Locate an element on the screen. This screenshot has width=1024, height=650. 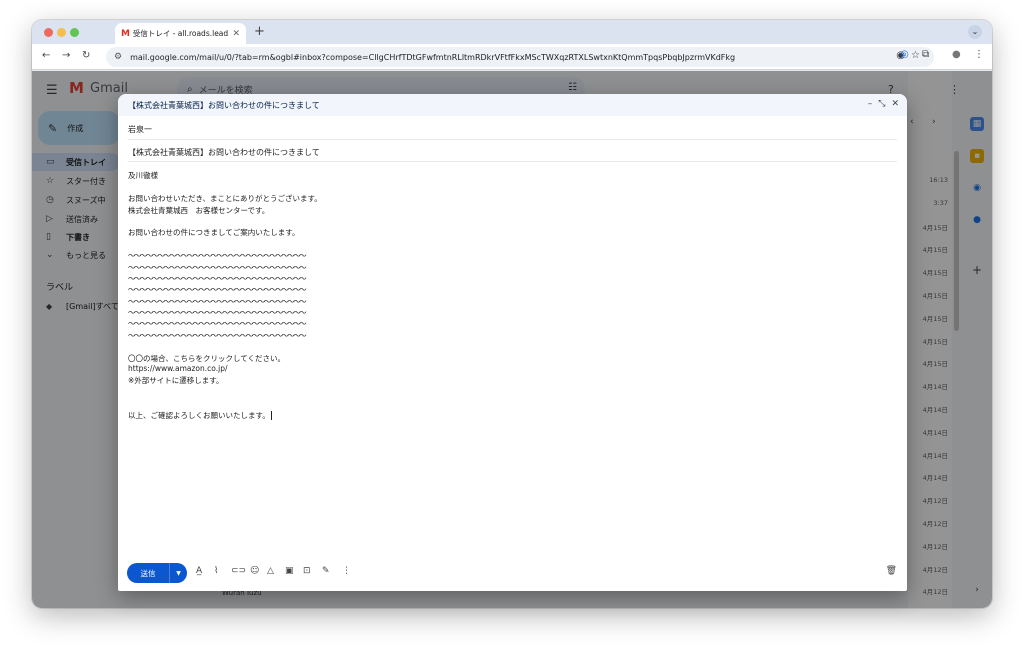
body-line: お問い合わせいただき、まことにありがとうございます。 is located at coordinates (225, 199).